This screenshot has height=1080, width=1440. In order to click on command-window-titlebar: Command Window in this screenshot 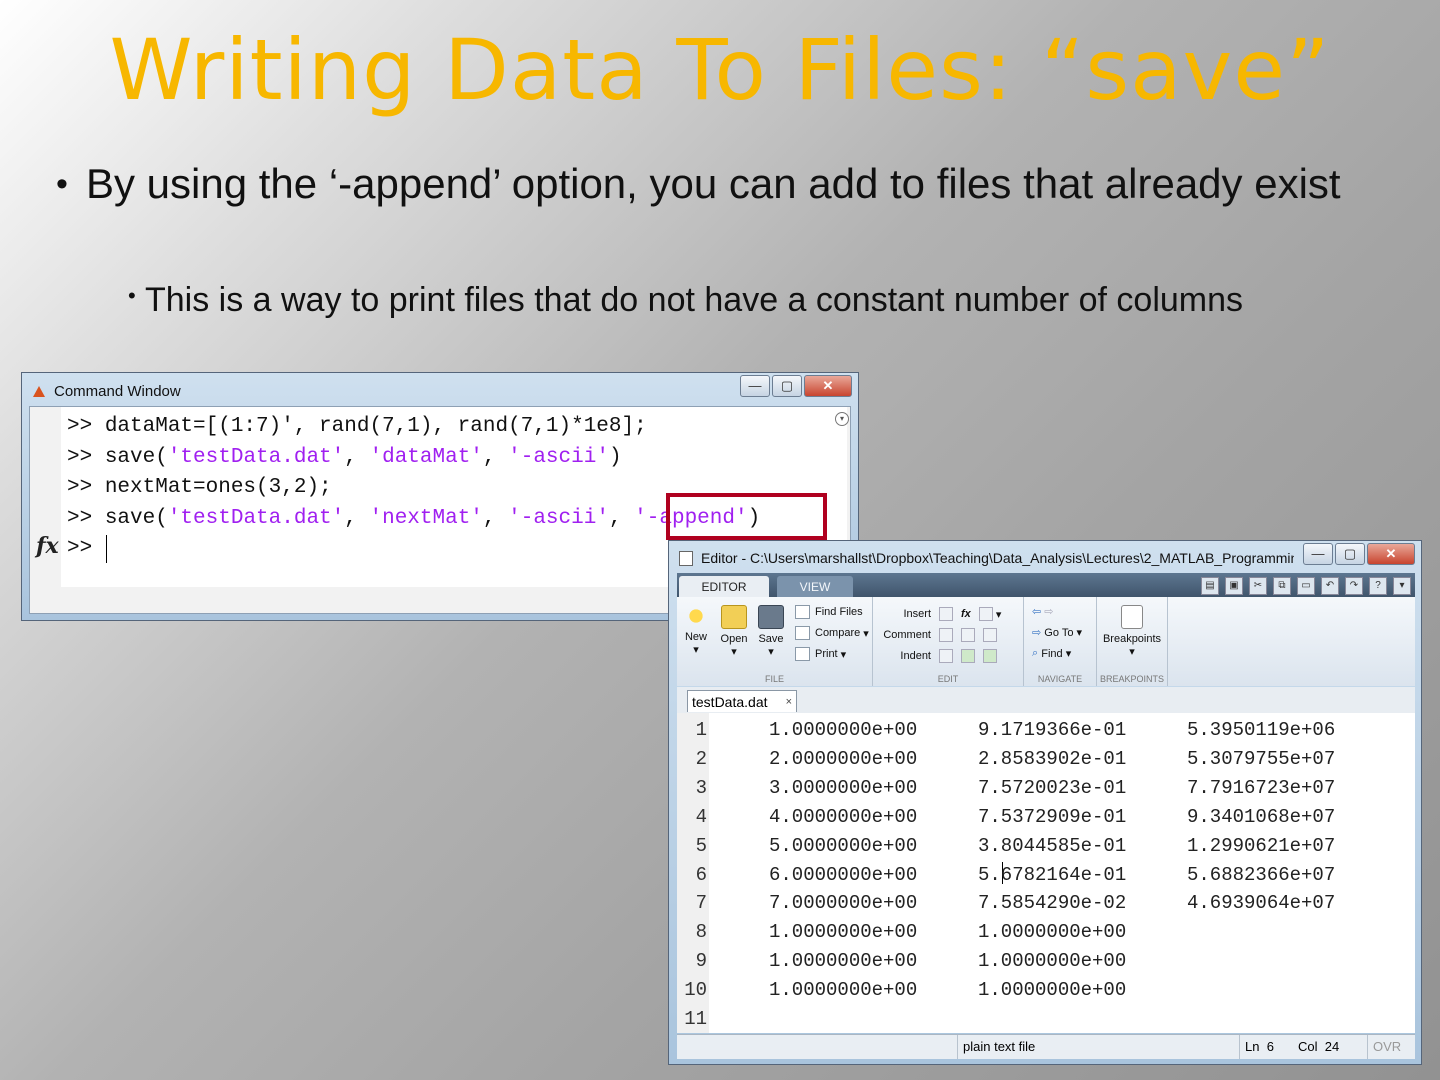, I will do `click(106, 391)`.